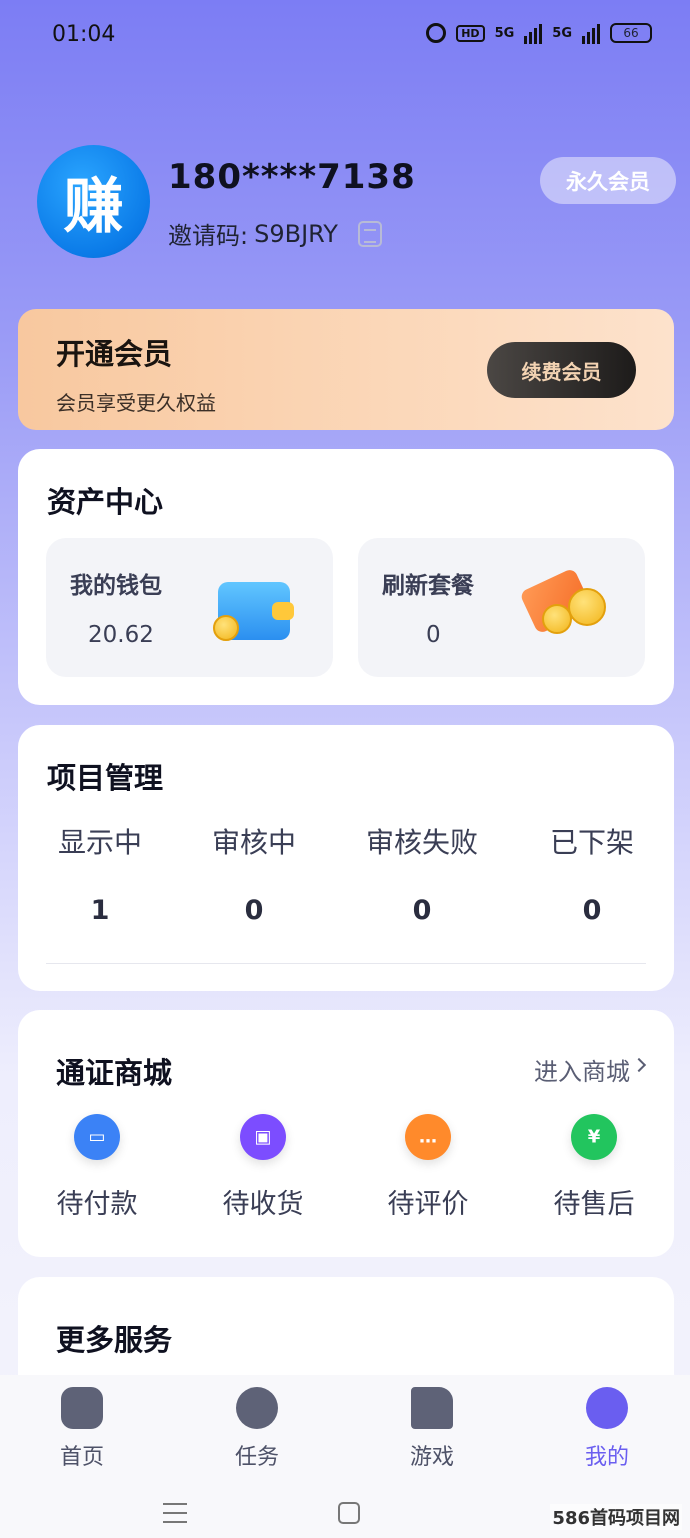 This screenshot has height=1538, width=690. I want to click on divider, so click(346, 963).